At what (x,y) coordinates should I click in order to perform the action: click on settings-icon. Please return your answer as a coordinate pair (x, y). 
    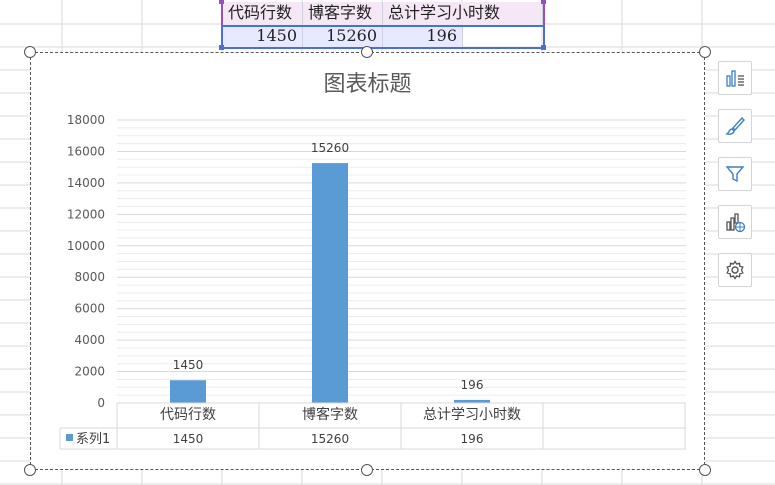
    Looking at the image, I should click on (735, 270).